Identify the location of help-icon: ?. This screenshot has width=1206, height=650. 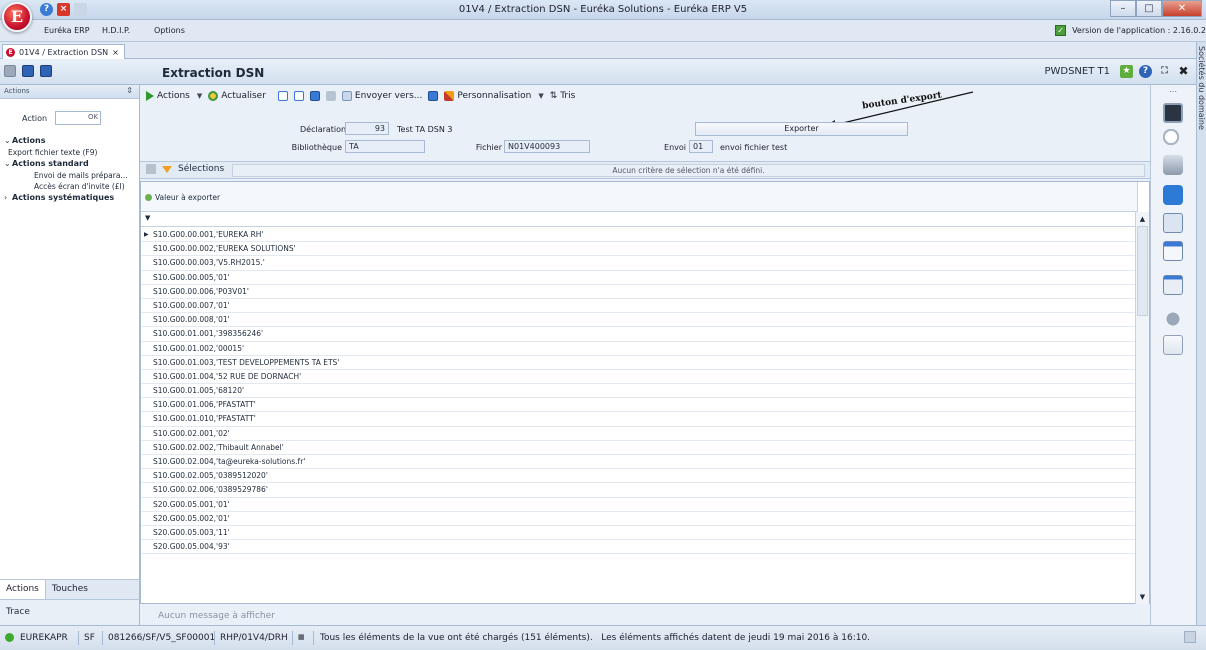
(1145, 71).